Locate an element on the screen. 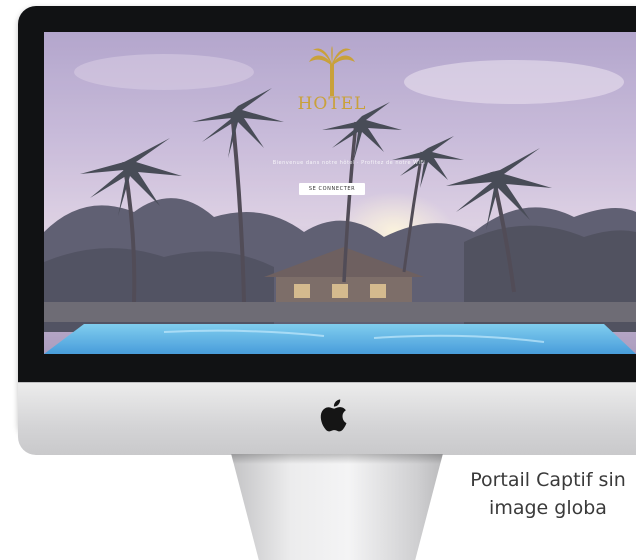  caption-line-1: Portail Captif sin is located at coordinates (548, 480).